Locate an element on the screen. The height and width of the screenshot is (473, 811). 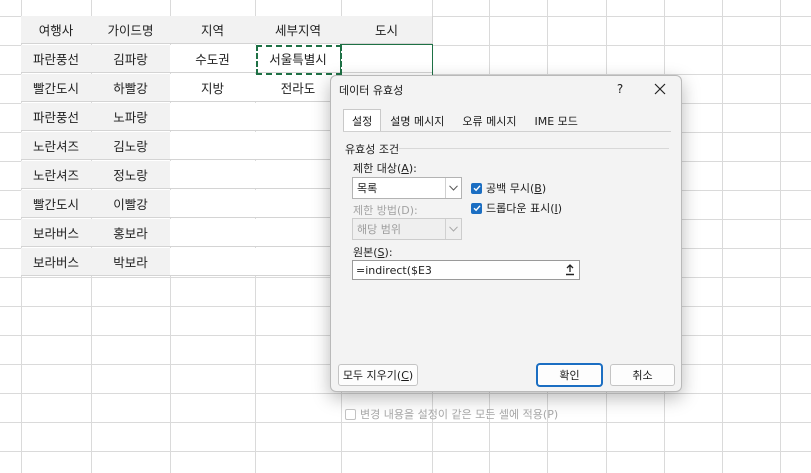
clear-all-prefix: 모두 지우기( is located at coordinates (372, 375).